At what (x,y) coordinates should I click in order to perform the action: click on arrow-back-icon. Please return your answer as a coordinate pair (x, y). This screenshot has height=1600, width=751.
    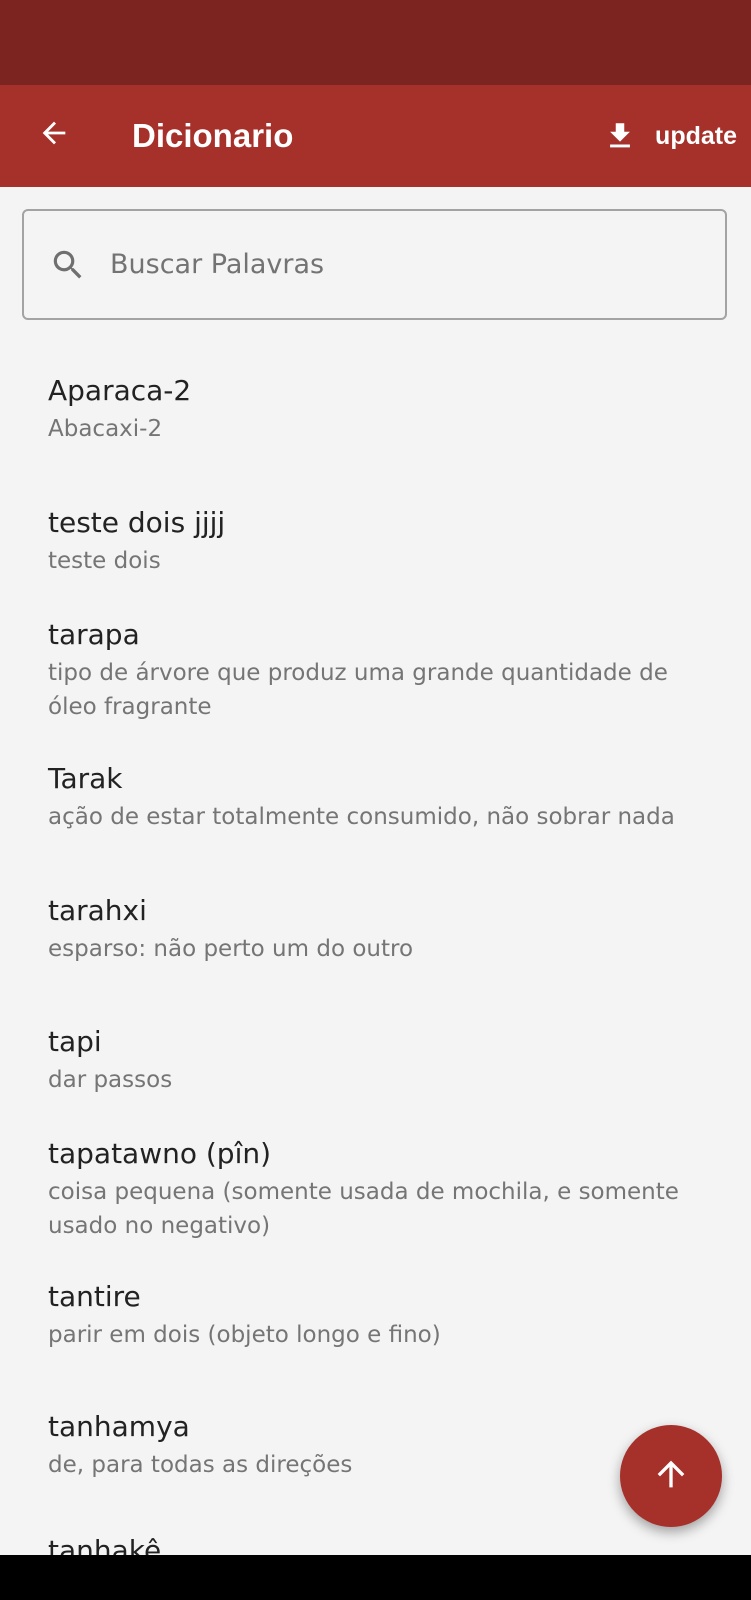
    Looking at the image, I should click on (54, 135).